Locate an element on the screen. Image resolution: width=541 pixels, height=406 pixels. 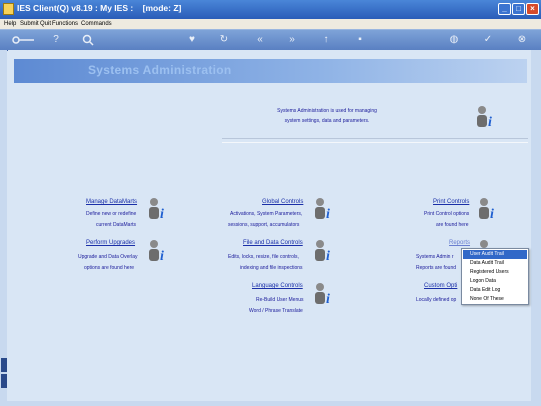
section-description: options are found here is located at coordinates (109, 268).